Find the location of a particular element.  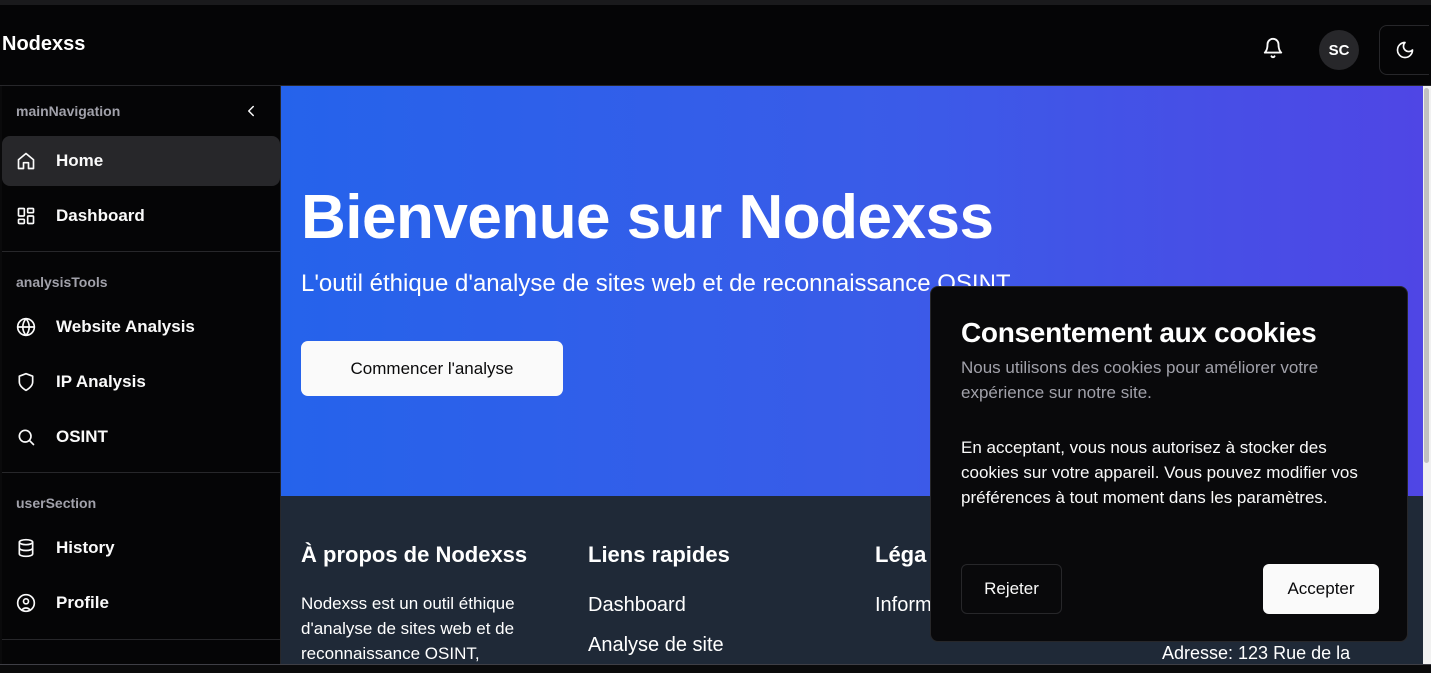

bell-icon is located at coordinates (1273, 48).